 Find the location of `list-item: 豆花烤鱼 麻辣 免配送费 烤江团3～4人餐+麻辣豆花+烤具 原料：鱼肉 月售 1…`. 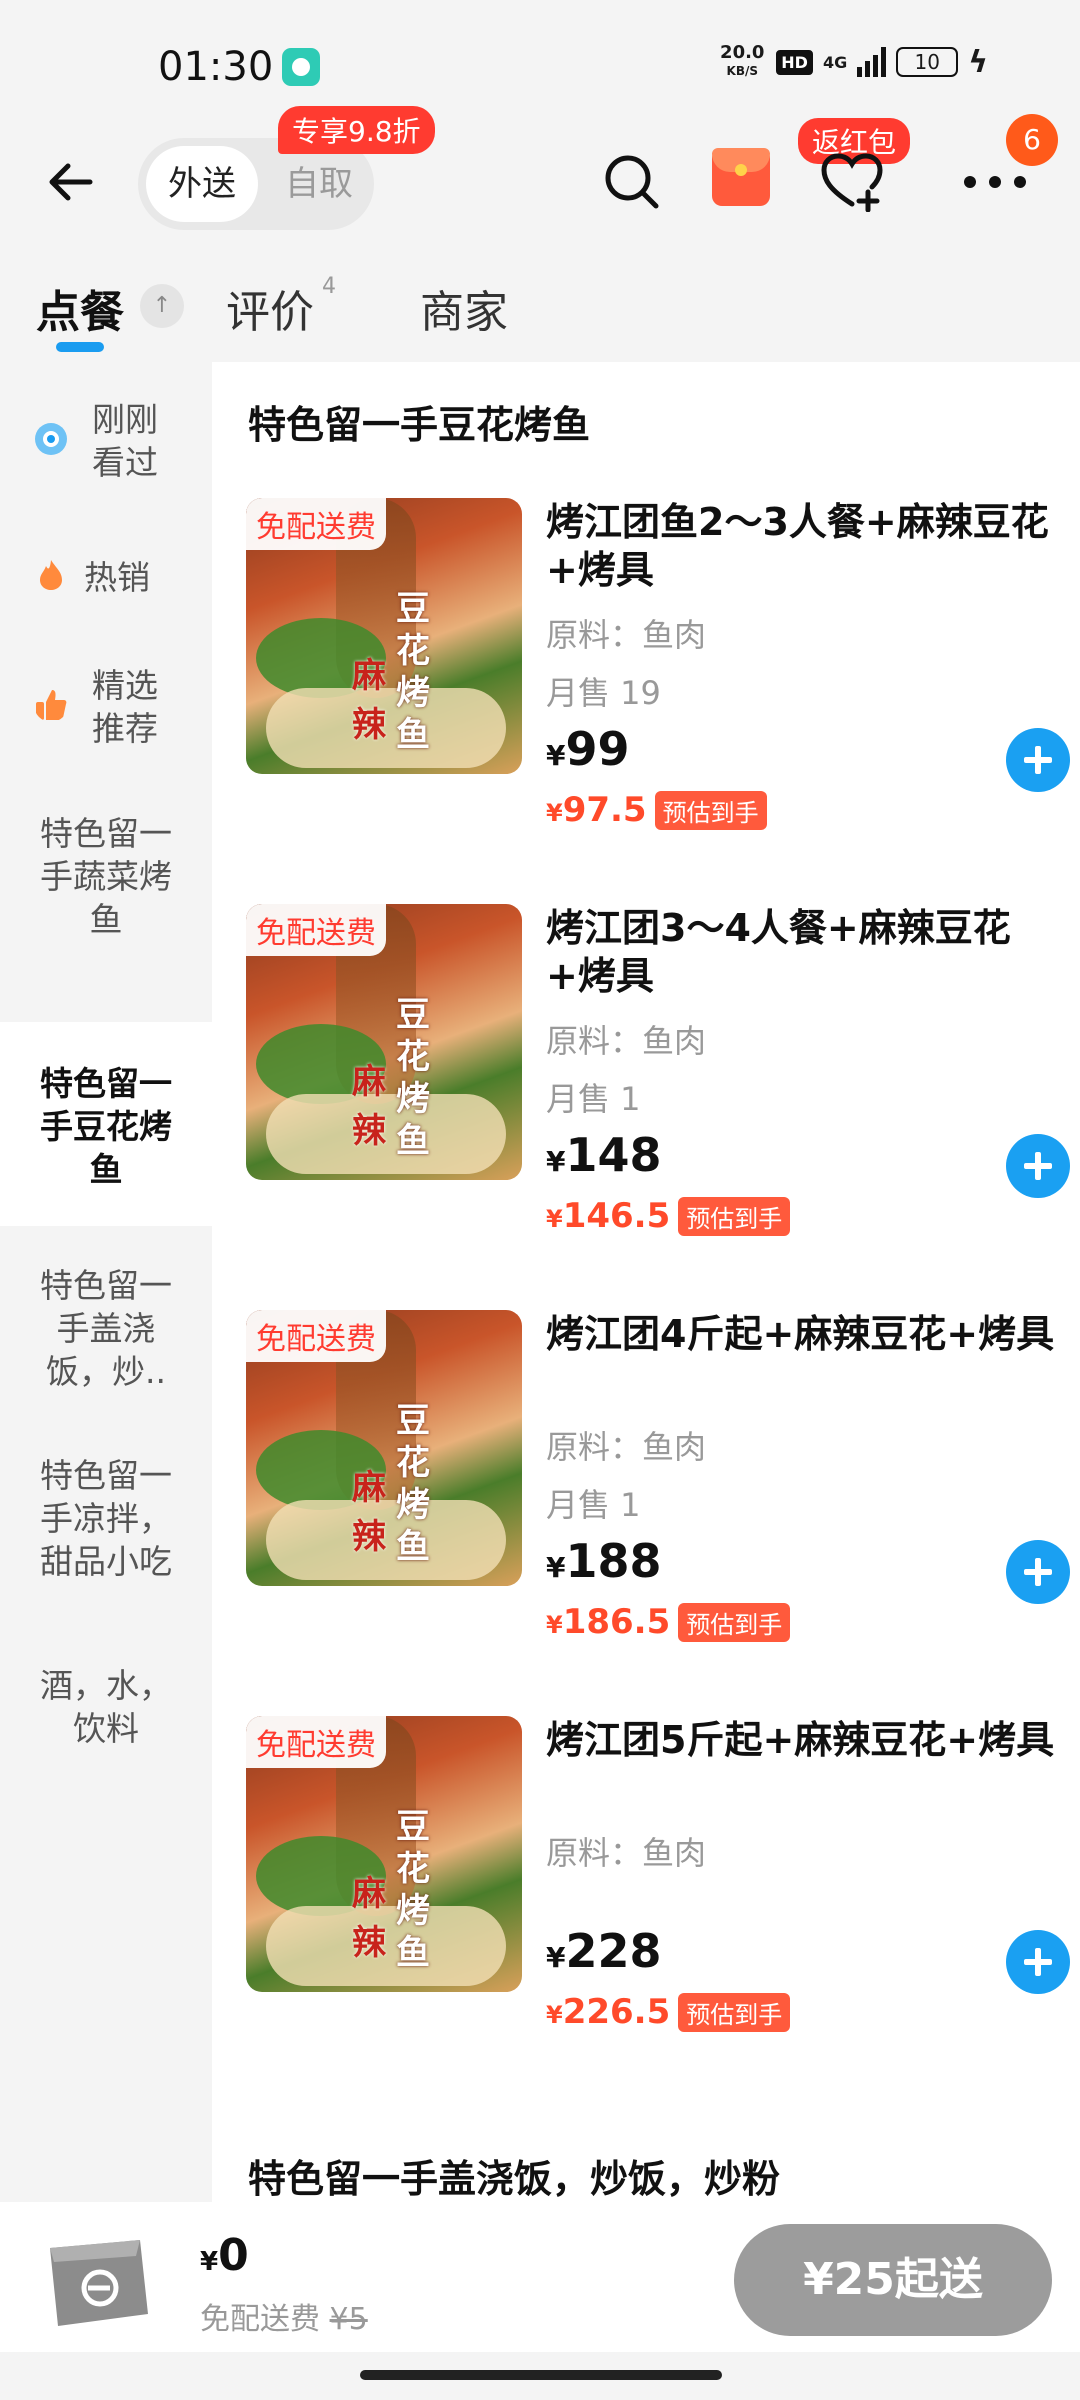

list-item: 豆花烤鱼 麻辣 免配送费 烤江团3～4人餐+麻辣豆花+烤具 原料：鱼肉 月售 1… is located at coordinates (658, 1070).